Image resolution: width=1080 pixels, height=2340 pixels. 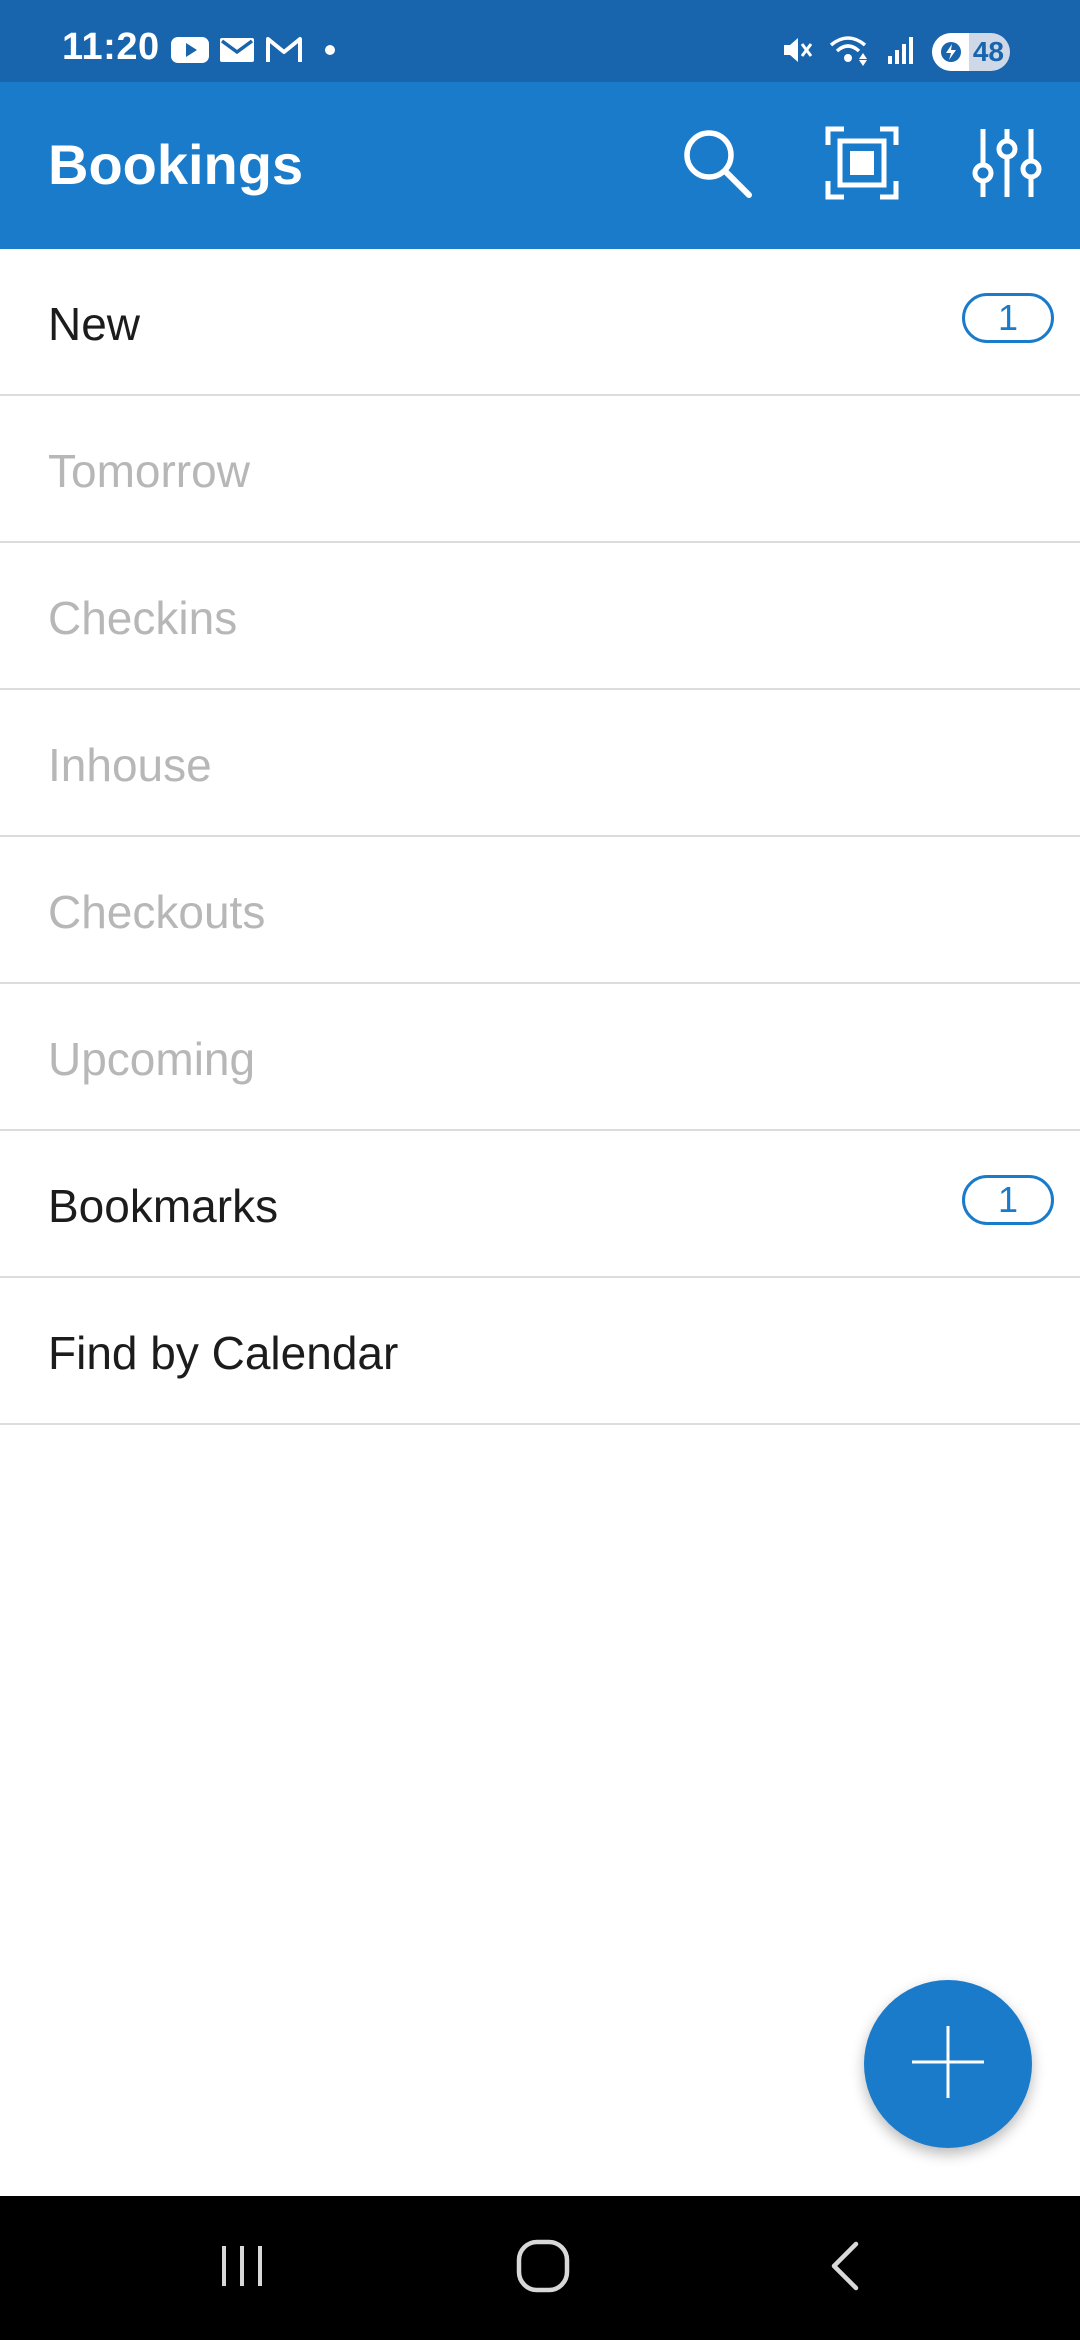 What do you see at coordinates (237, 52) in the screenshot?
I see `gmail-icon` at bounding box center [237, 52].